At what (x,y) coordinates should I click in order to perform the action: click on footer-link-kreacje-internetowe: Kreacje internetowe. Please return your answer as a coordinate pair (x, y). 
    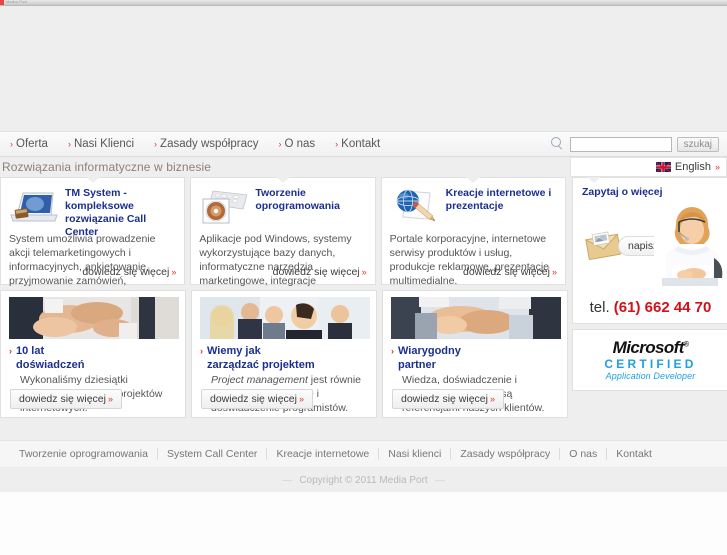
    Looking at the image, I should click on (323, 454).